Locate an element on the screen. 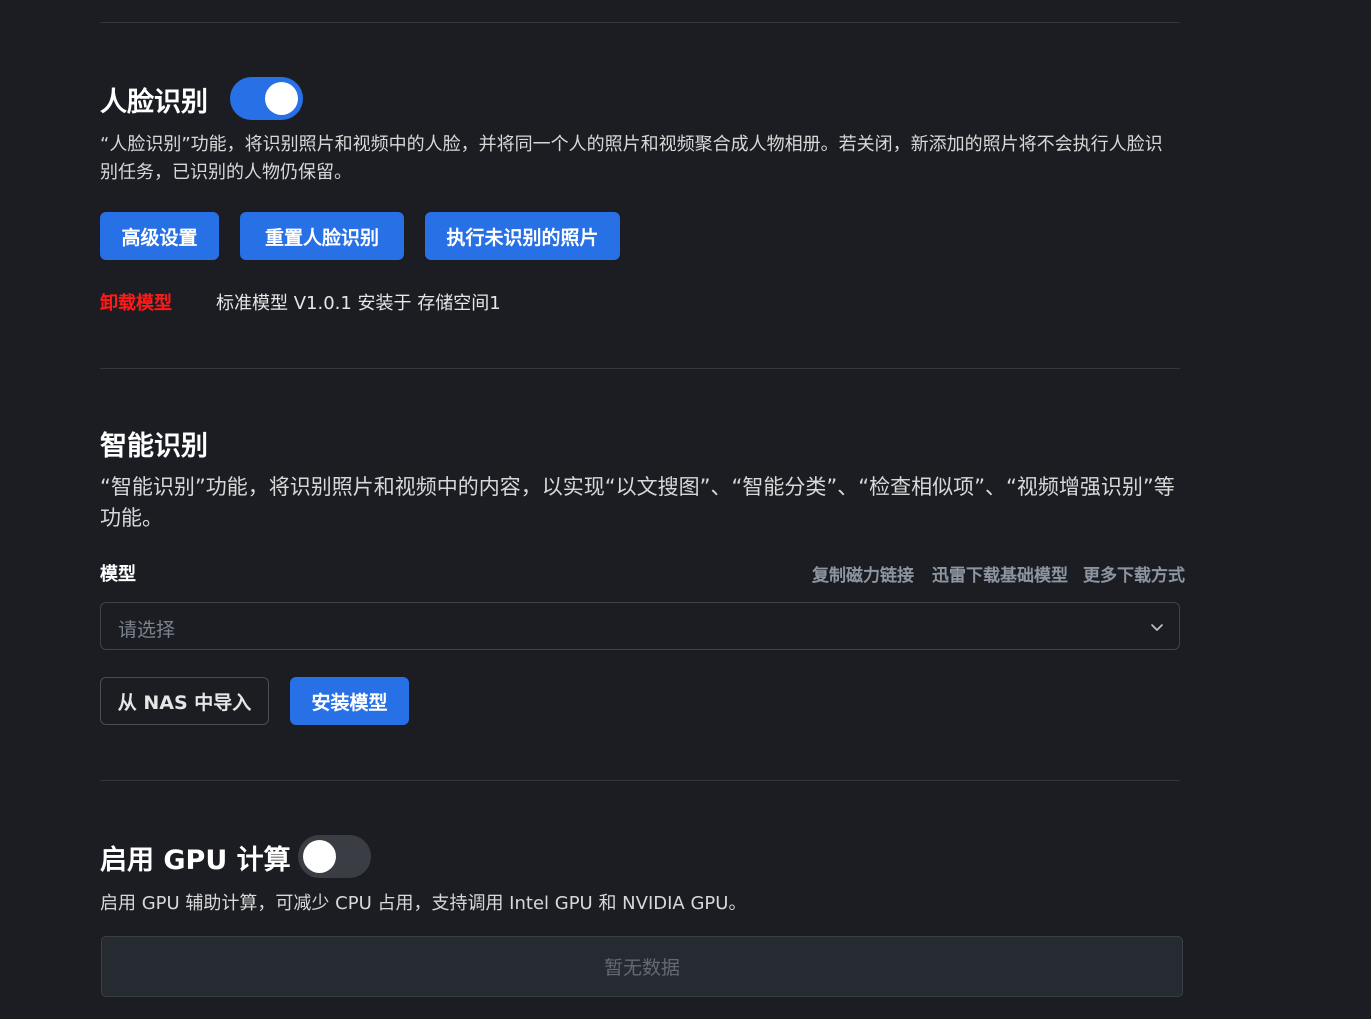 This screenshot has height=1019, width=1371. divider-face-smart is located at coordinates (640, 368).